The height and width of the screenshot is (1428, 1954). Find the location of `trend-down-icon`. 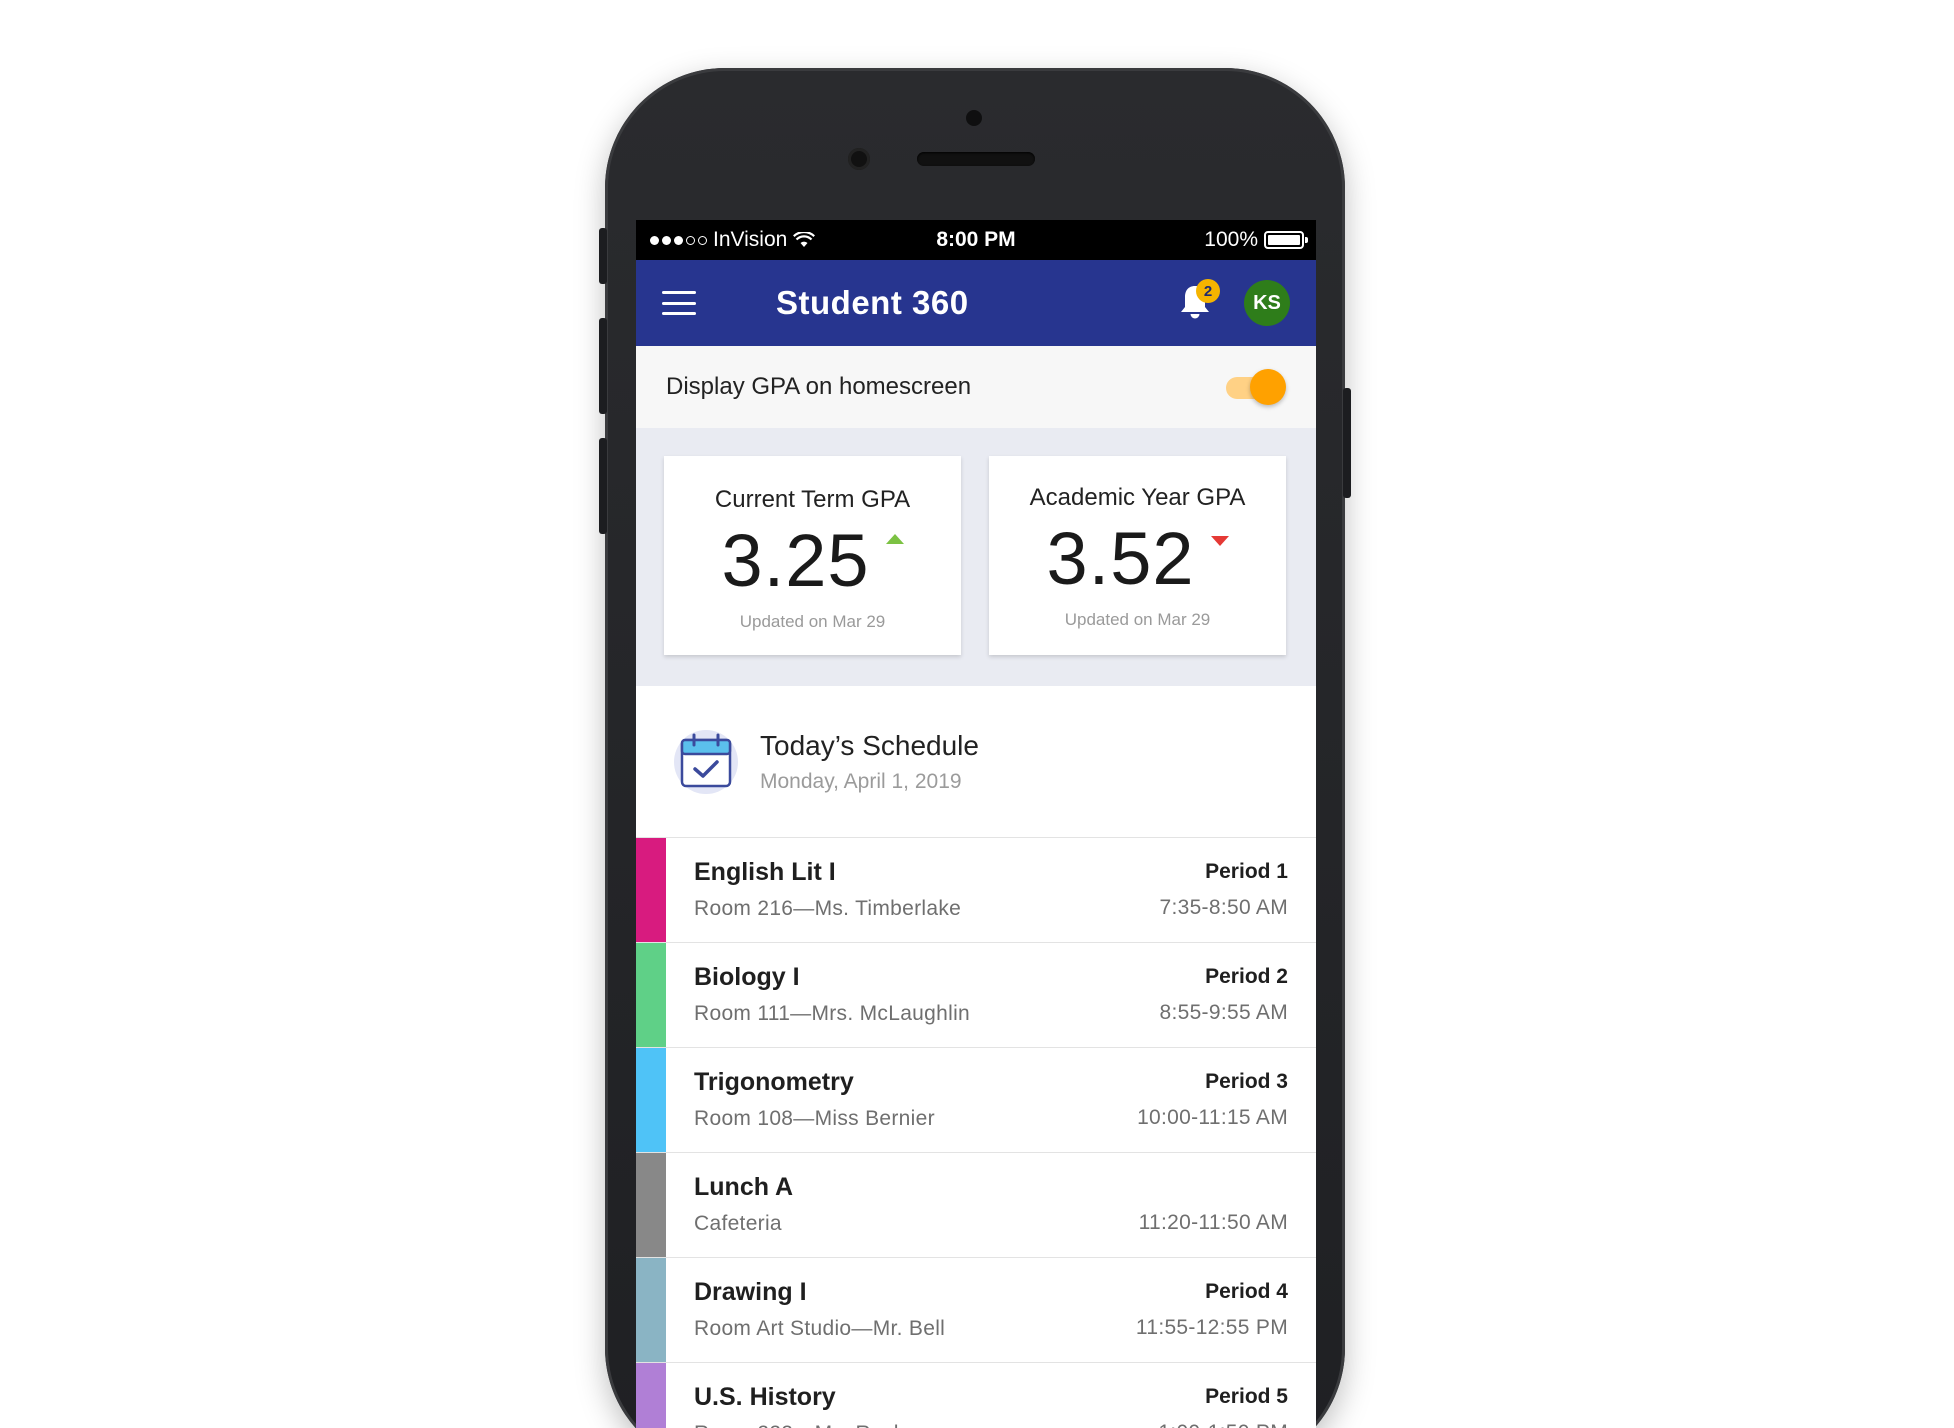

trend-down-icon is located at coordinates (1219, 541).